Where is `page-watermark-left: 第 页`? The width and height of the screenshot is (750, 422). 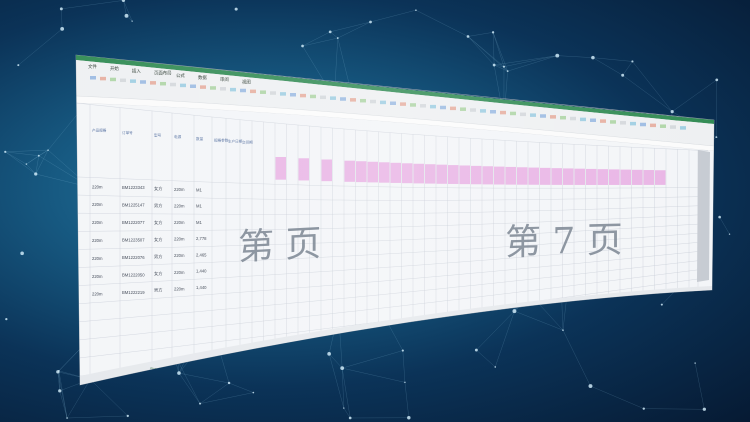
page-watermark-left: 第 页 is located at coordinates (279, 245).